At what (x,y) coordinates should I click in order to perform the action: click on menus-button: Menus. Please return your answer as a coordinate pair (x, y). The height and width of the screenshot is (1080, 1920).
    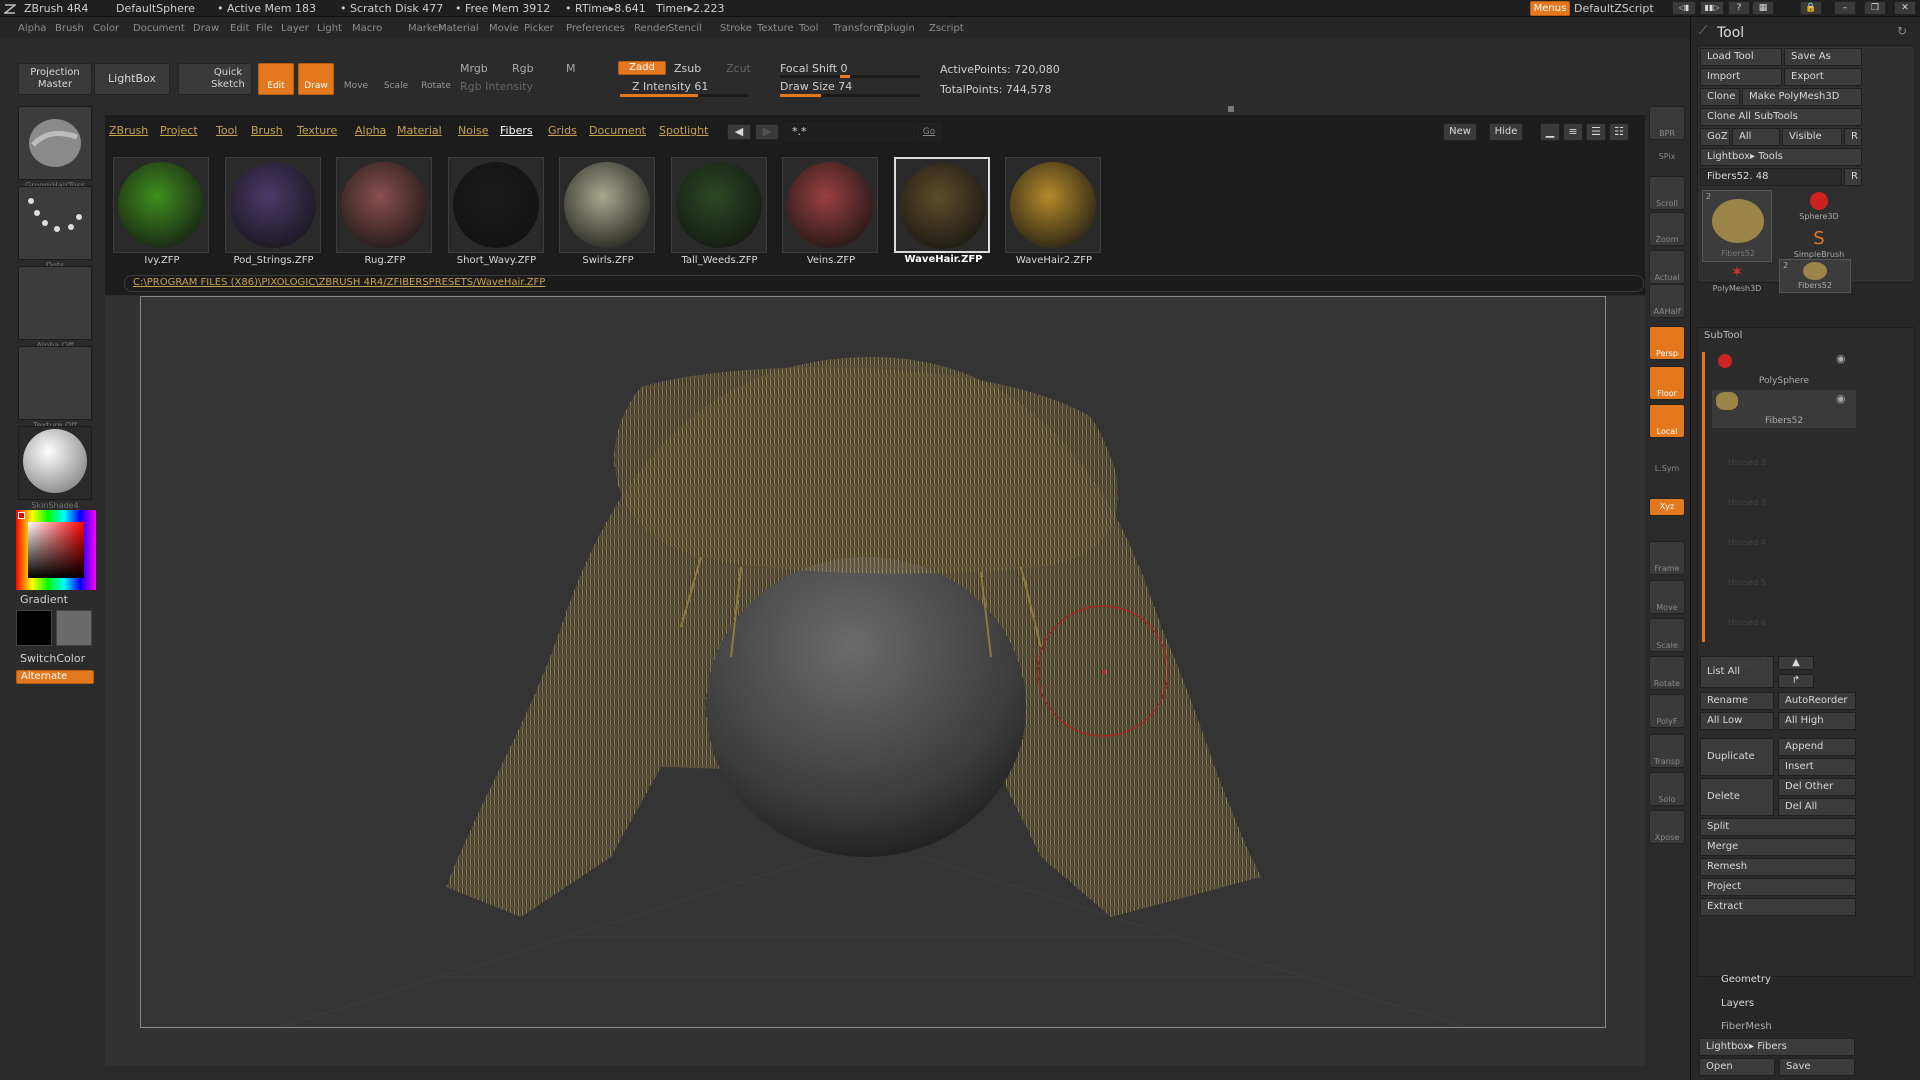
    Looking at the image, I should click on (1550, 8).